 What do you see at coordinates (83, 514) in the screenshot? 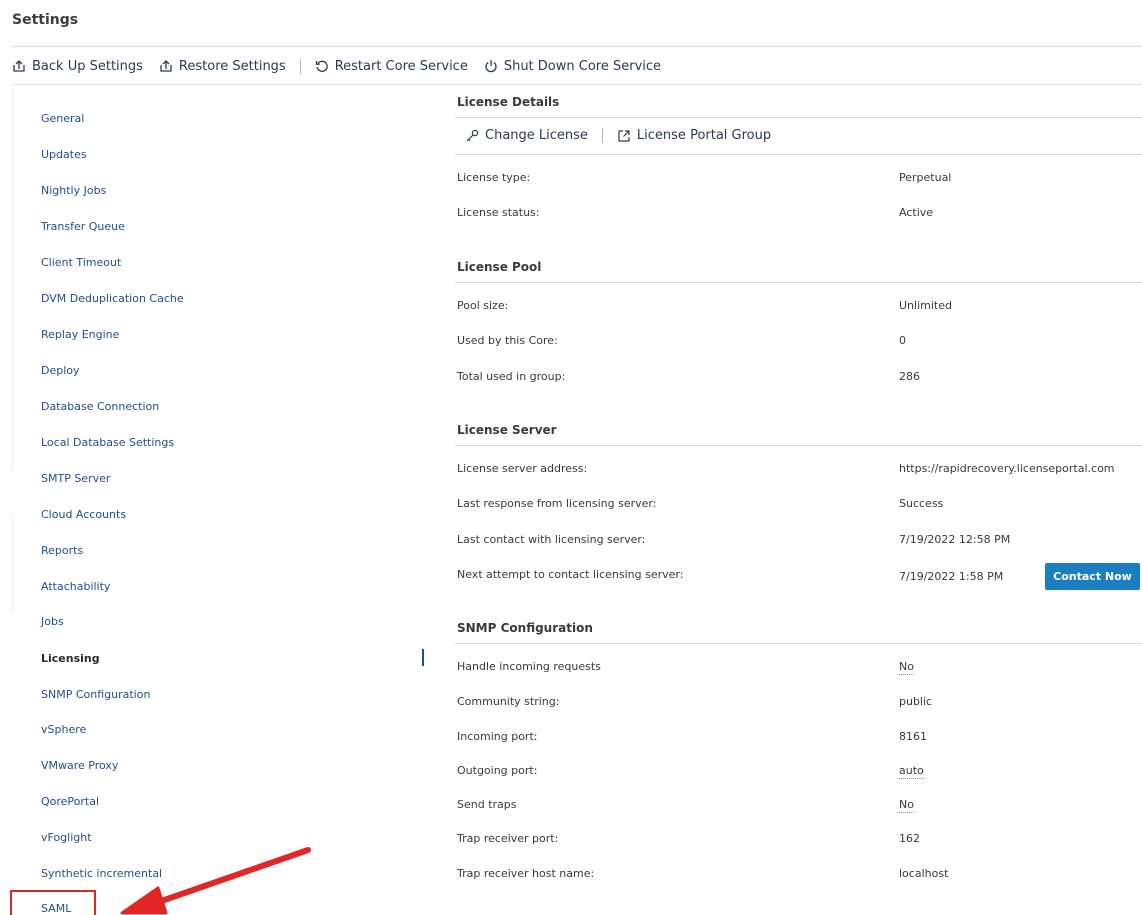
I see `sidebar-item-cloud-accounts: Cloud Accounts` at bounding box center [83, 514].